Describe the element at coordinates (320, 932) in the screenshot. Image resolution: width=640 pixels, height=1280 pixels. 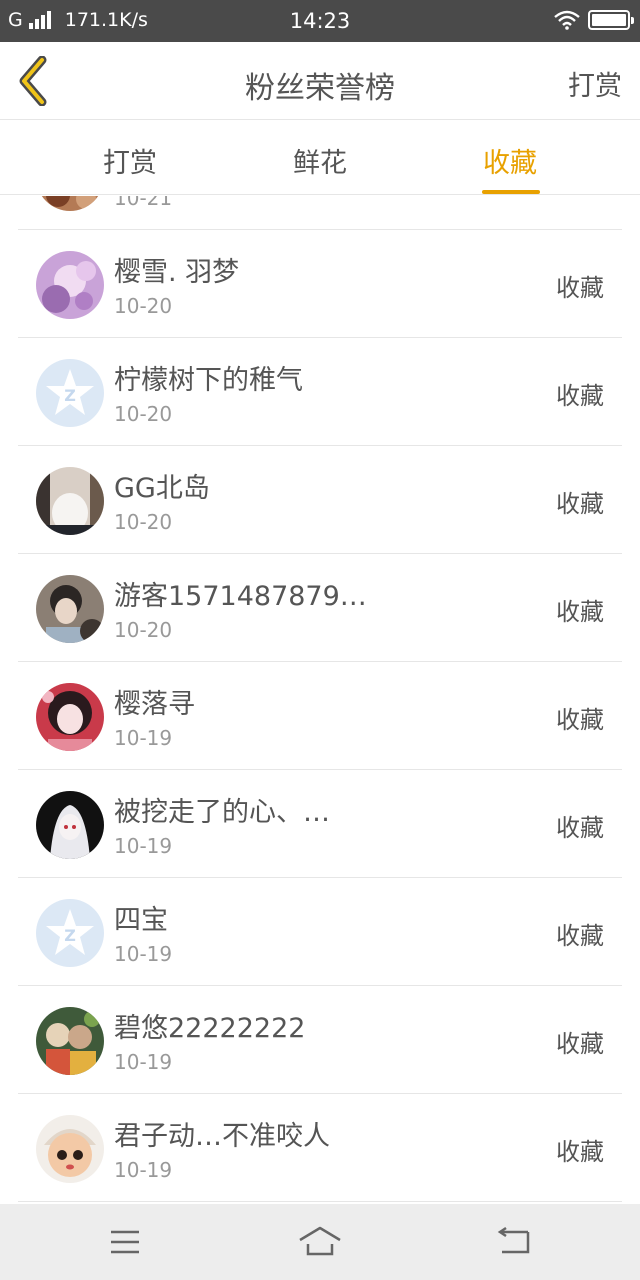
I see `list-item: Z 四宝 10-19 收藏` at that location.